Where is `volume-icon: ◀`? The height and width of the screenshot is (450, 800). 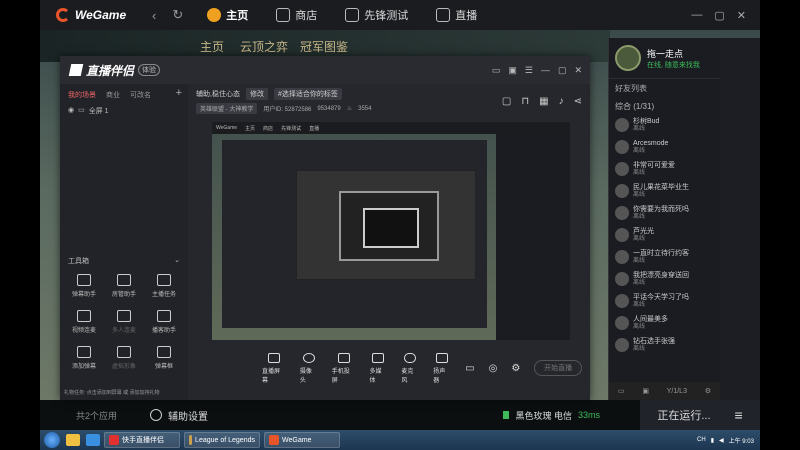 volume-icon: ◀ is located at coordinates (721, 440).